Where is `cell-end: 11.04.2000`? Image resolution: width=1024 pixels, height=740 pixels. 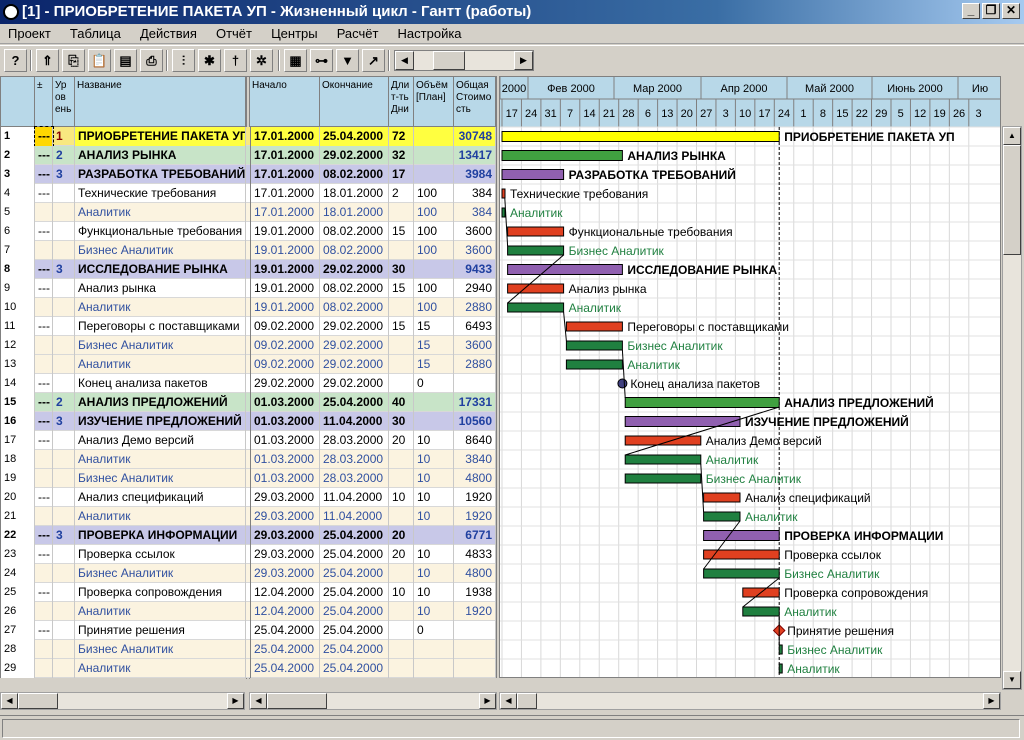
cell-end: 11.04.2000 is located at coordinates (354, 421).